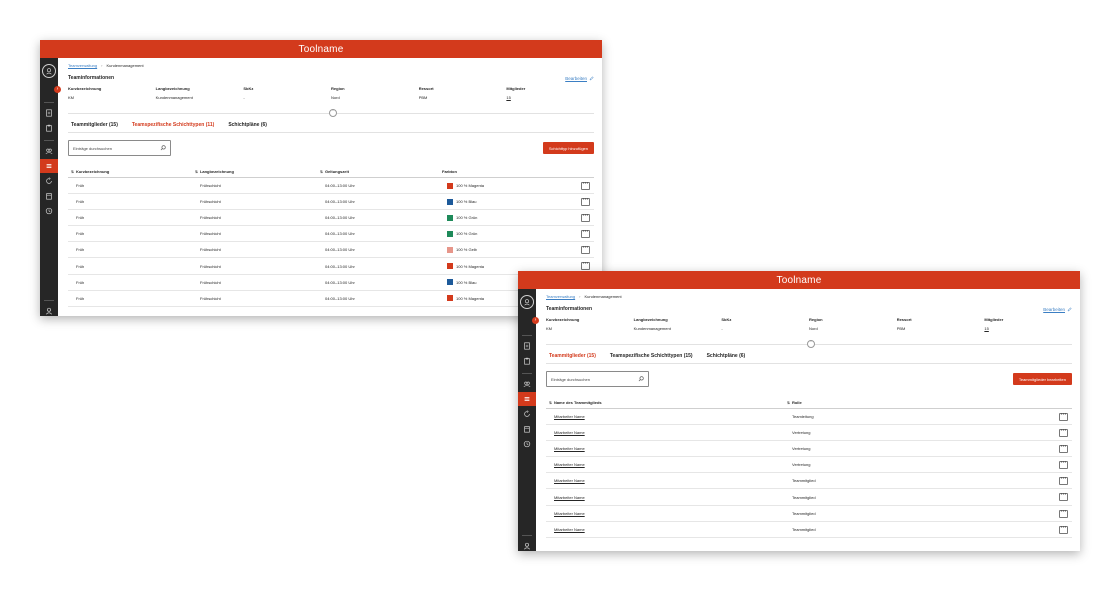  What do you see at coordinates (641, 379) in the screenshot?
I see `search-icon` at bounding box center [641, 379].